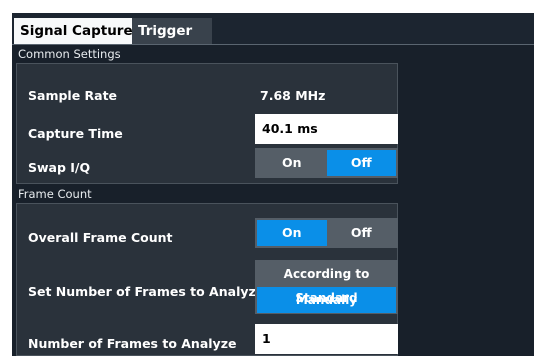 The height and width of the screenshot is (356, 534). I want to click on number-frames-label: Number of Frames to Analyze, so click(132, 343).